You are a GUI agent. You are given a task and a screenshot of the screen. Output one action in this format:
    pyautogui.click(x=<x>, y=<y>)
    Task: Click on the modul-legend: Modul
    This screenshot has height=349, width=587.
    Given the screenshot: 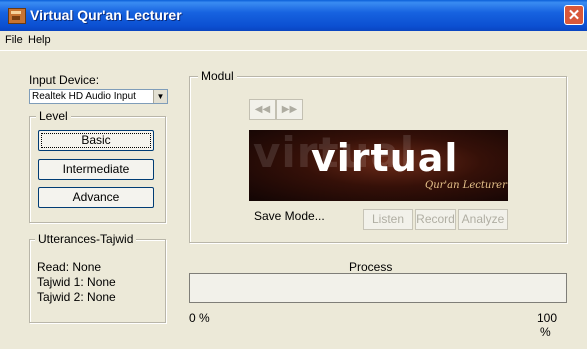 What is the action you would take?
    pyautogui.click(x=217, y=76)
    